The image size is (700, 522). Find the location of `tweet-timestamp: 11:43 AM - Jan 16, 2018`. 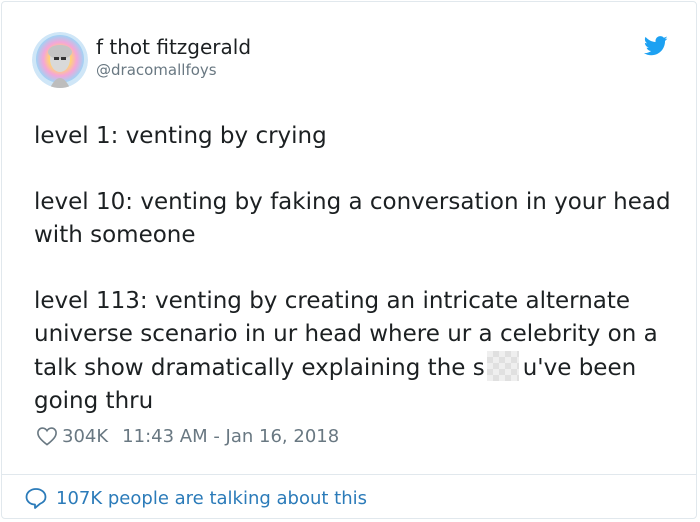

tweet-timestamp: 11:43 AM - Jan 16, 2018 is located at coordinates (230, 436).